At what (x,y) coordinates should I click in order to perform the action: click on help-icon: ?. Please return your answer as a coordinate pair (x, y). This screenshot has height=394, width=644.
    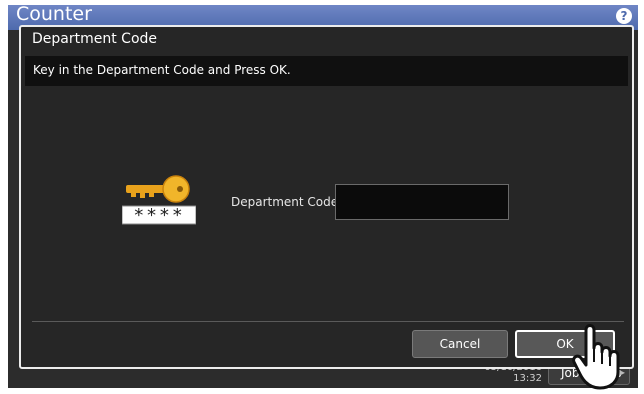
    Looking at the image, I should click on (624, 16).